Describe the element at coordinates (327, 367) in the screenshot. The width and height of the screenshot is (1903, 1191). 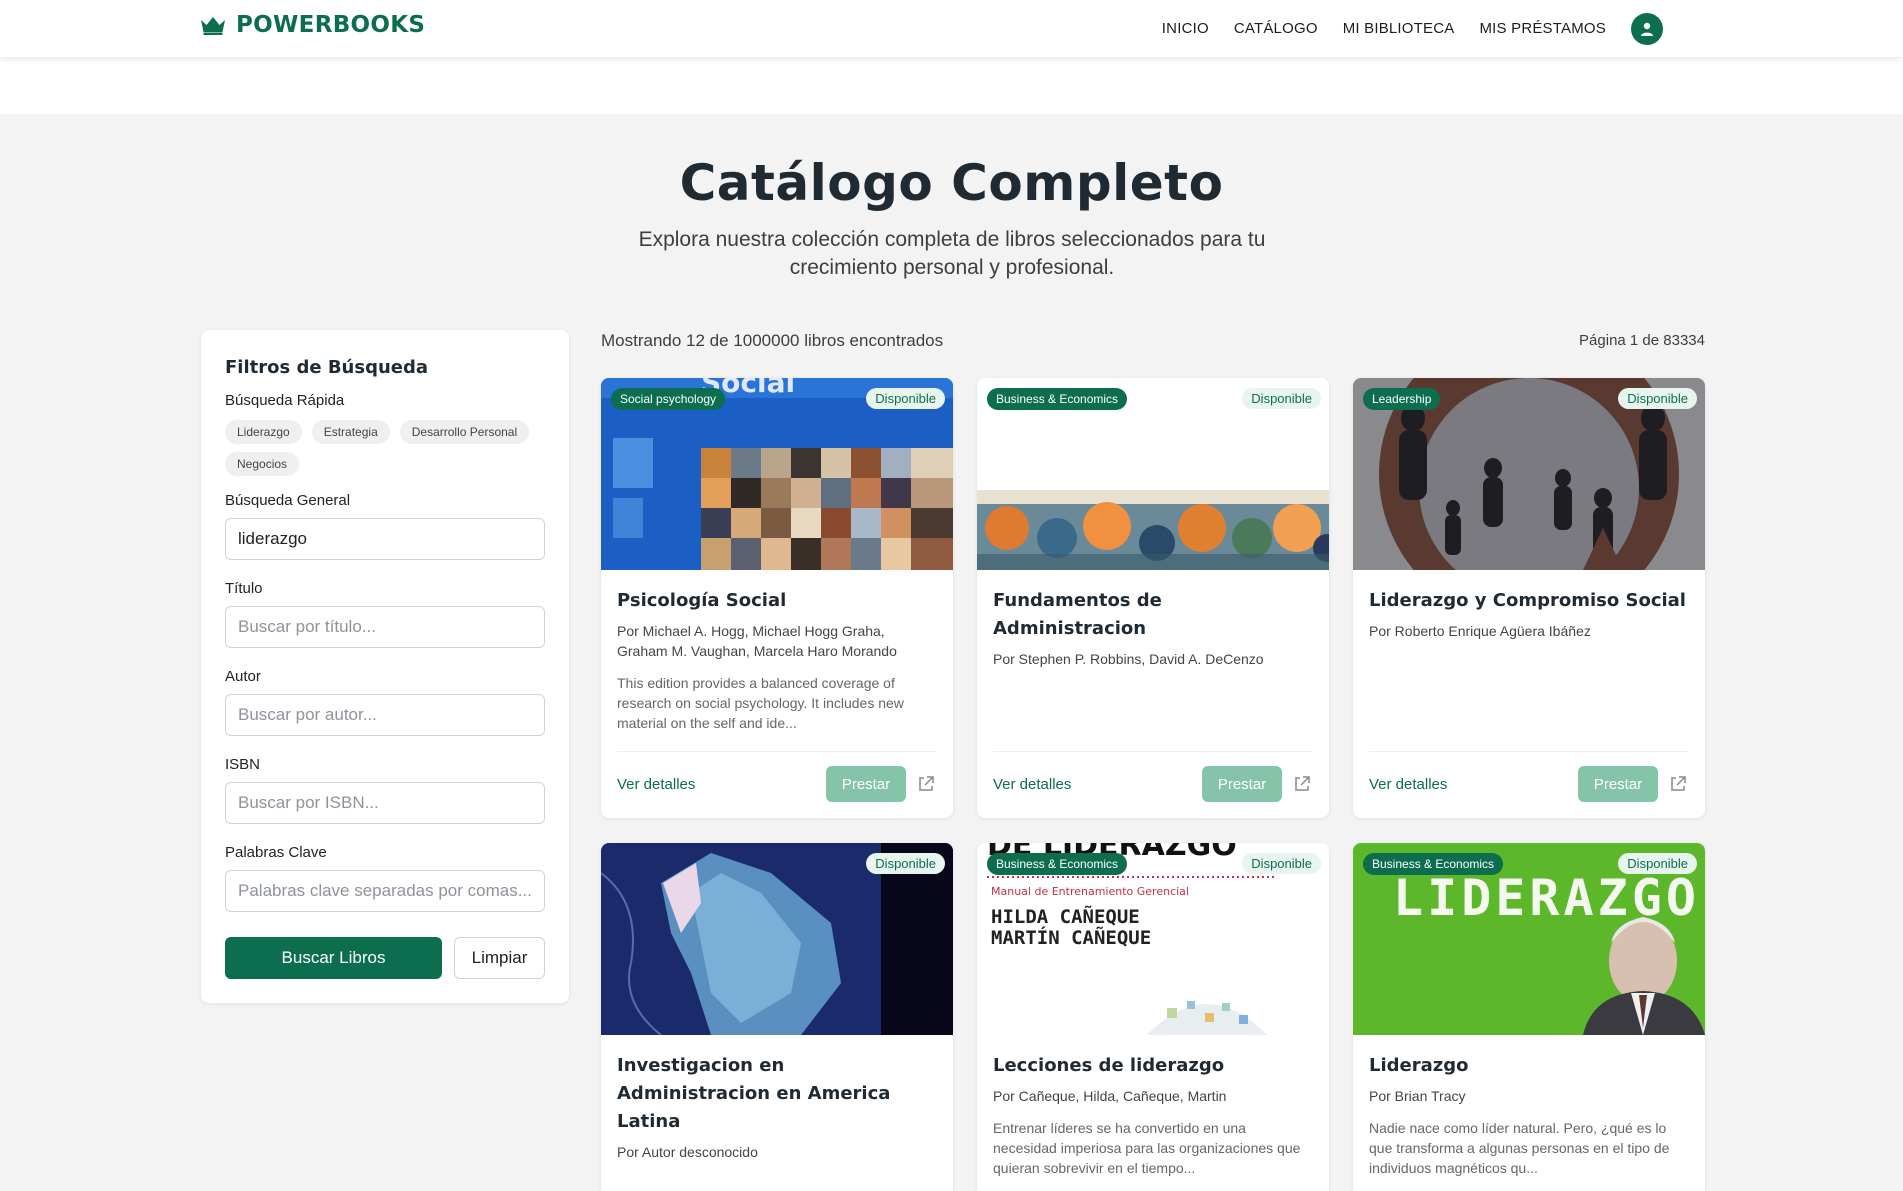
I see `filters-title: Filtros de Búsqueda` at that location.